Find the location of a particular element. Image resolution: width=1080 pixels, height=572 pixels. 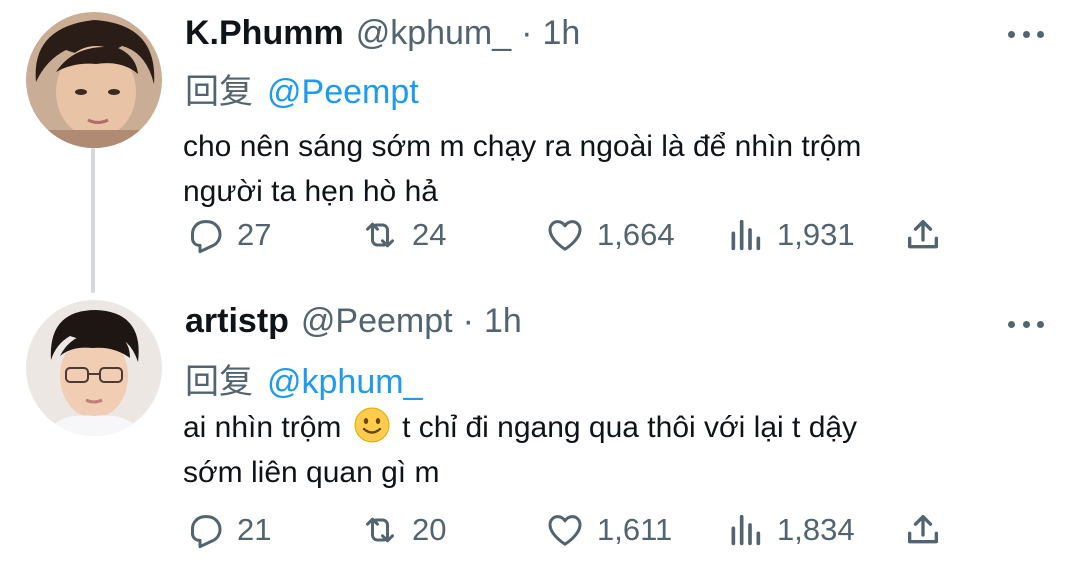

tweet-actions: 27 24 1,664 1,931 is located at coordinates (565, 235).